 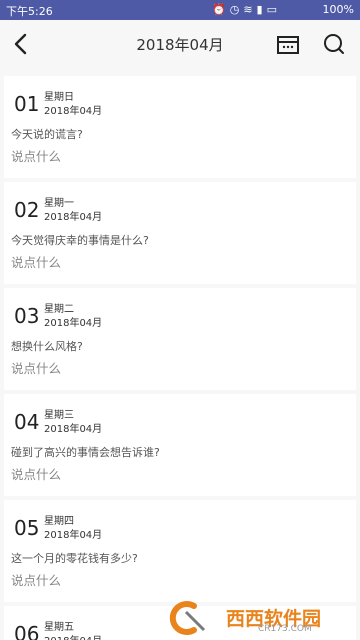 I want to click on clock-icon: ◷, so click(x=236, y=9).